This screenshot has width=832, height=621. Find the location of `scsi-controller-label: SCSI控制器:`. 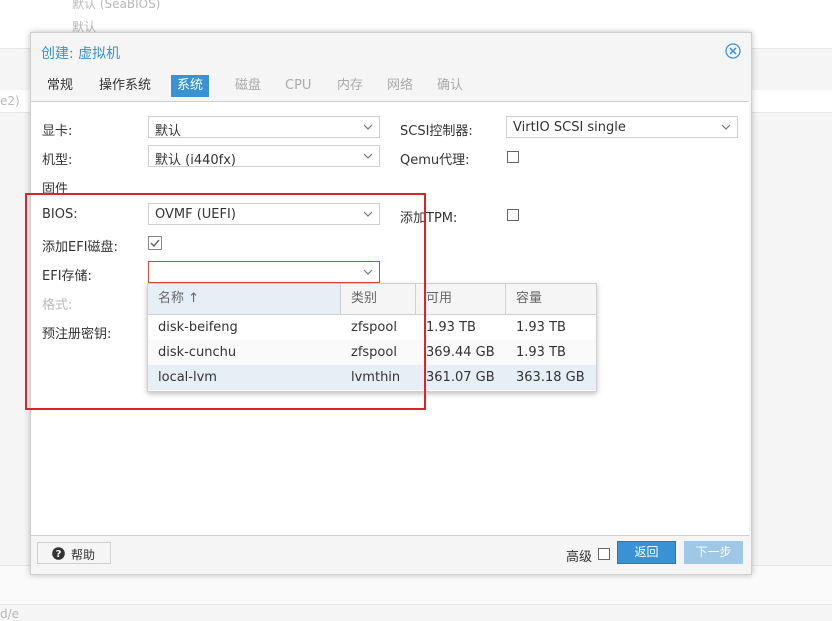

scsi-controller-label: SCSI控制器: is located at coordinates (436, 131).